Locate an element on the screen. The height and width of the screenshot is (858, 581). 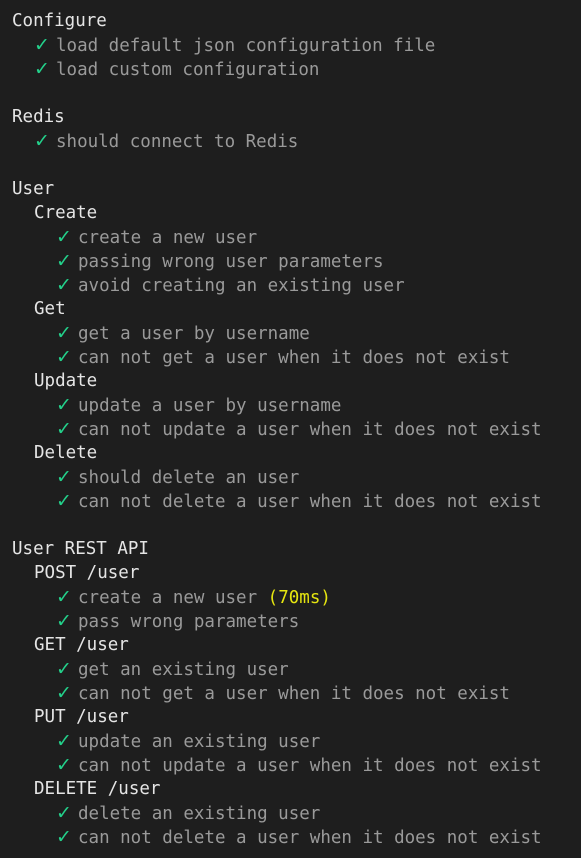
test-result-line: ✓ load default json configuration file is located at coordinates (296, 45).